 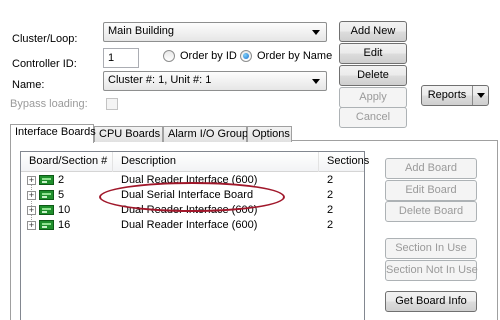 I want to click on order-by-id-option: Order by ID, so click(x=200, y=56).